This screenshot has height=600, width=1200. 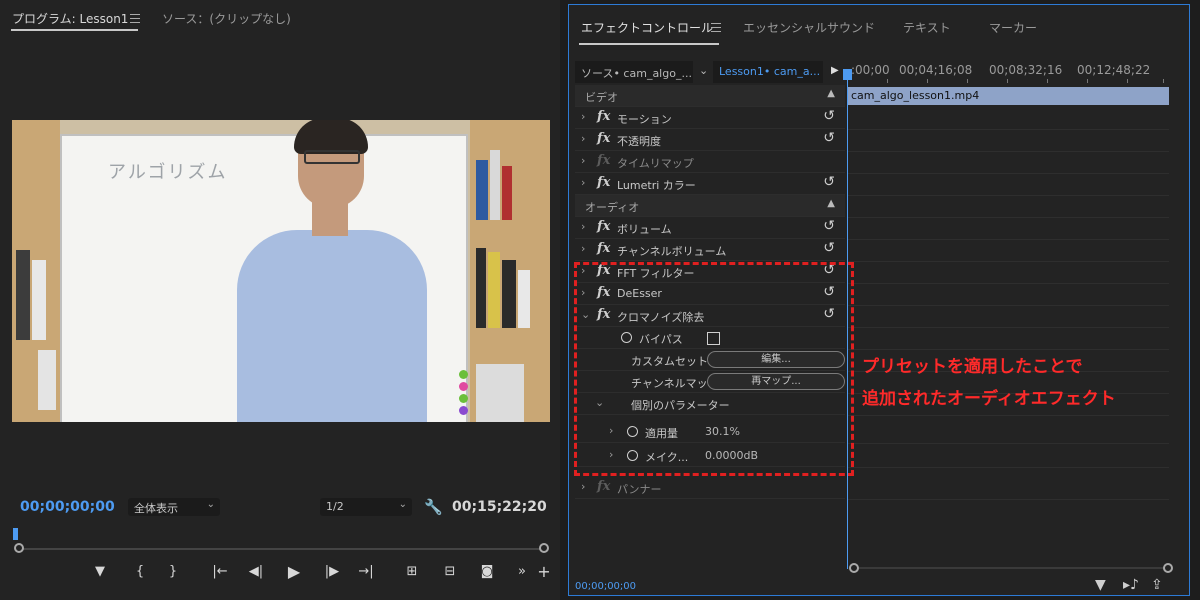 What do you see at coordinates (854, 568) in the screenshot?
I see `zoom-start-handle` at bounding box center [854, 568].